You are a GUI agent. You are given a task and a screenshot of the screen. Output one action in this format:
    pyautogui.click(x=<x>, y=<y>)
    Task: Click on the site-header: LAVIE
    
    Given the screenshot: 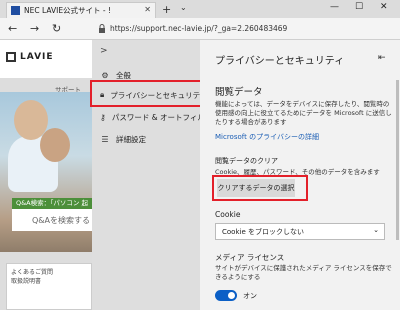 What is the action you would take?
    pyautogui.click(x=46, y=59)
    